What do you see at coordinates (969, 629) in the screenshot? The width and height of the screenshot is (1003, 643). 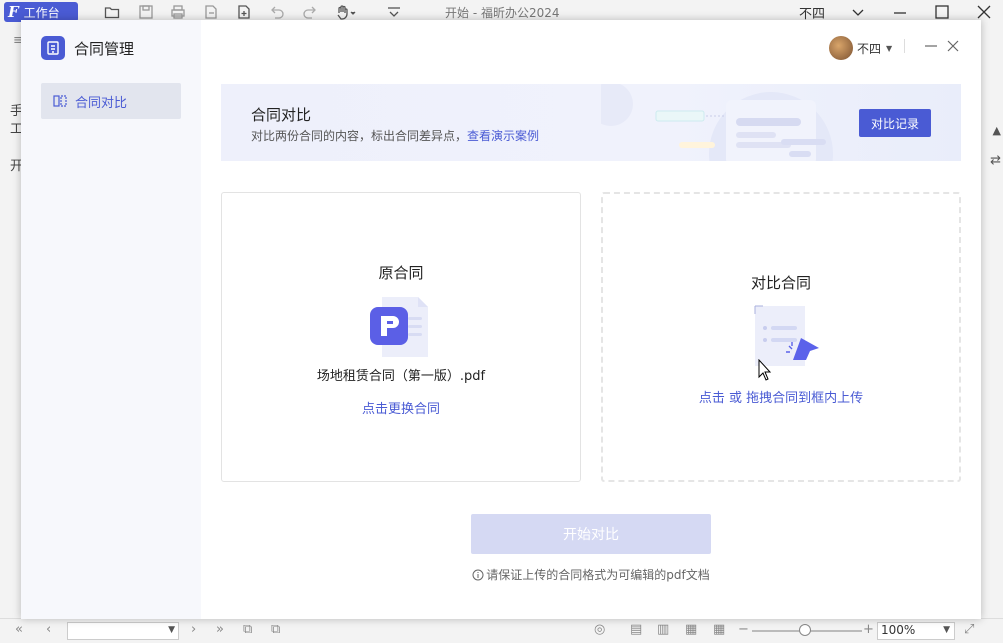 I see `fullscreen-icon: ⤢` at bounding box center [969, 629].